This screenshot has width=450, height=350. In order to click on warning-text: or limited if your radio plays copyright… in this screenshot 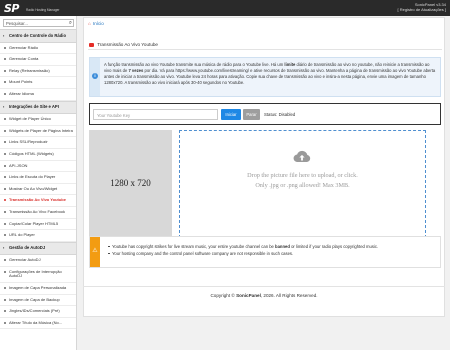, I will do `click(334, 246)`.